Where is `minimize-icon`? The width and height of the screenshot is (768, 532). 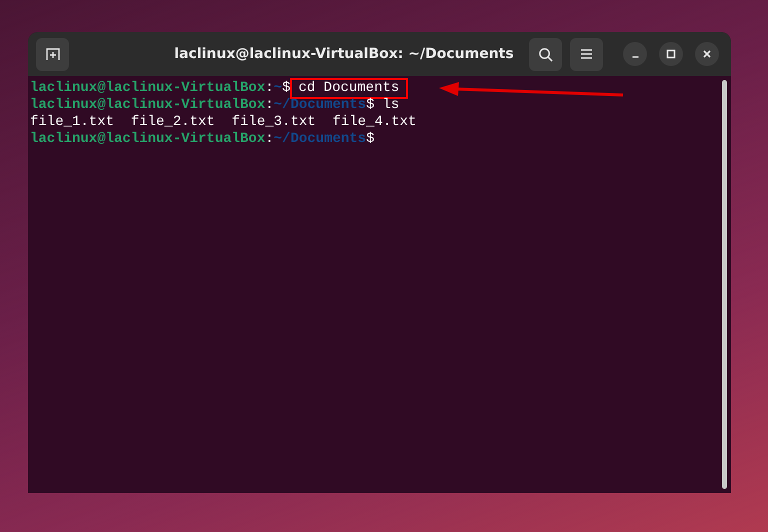 minimize-icon is located at coordinates (635, 57).